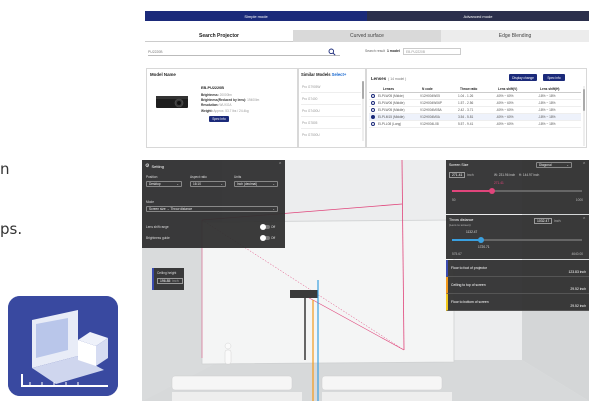  Describe the element at coordinates (517, 191) in the screenshot. I see `screen-size-slider` at that location.